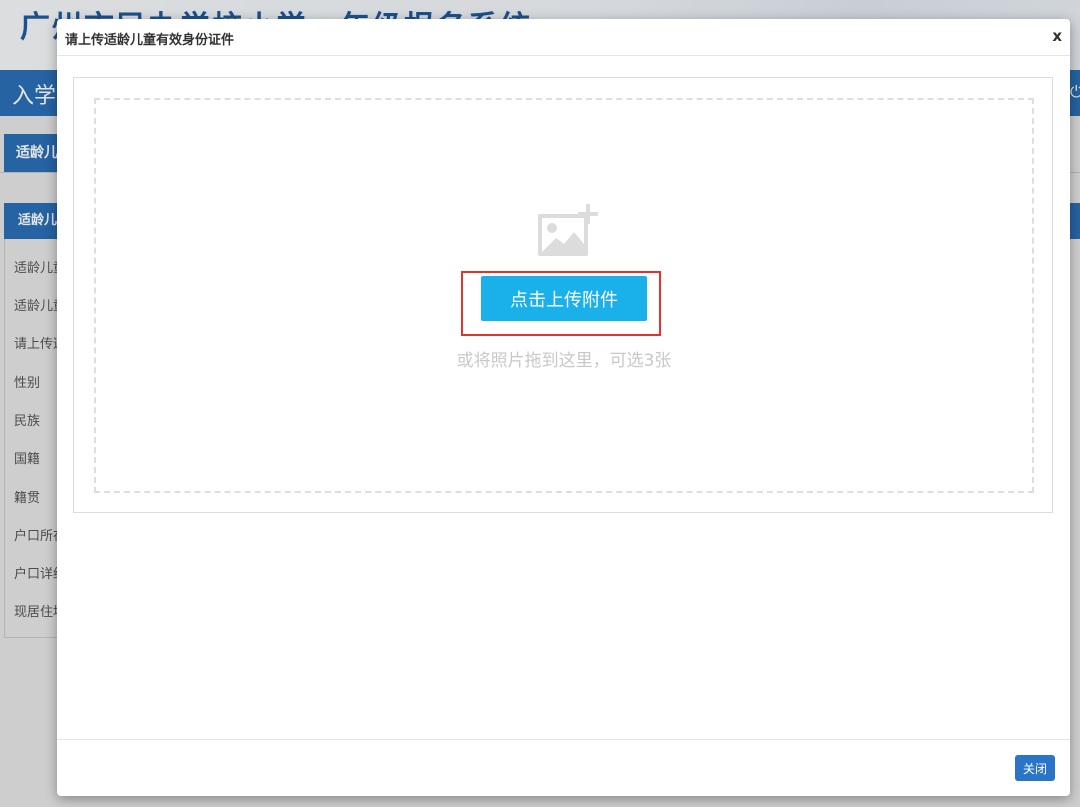 This screenshot has height=807, width=1080. What do you see at coordinates (568, 230) in the screenshot?
I see `image-add-icon` at bounding box center [568, 230].